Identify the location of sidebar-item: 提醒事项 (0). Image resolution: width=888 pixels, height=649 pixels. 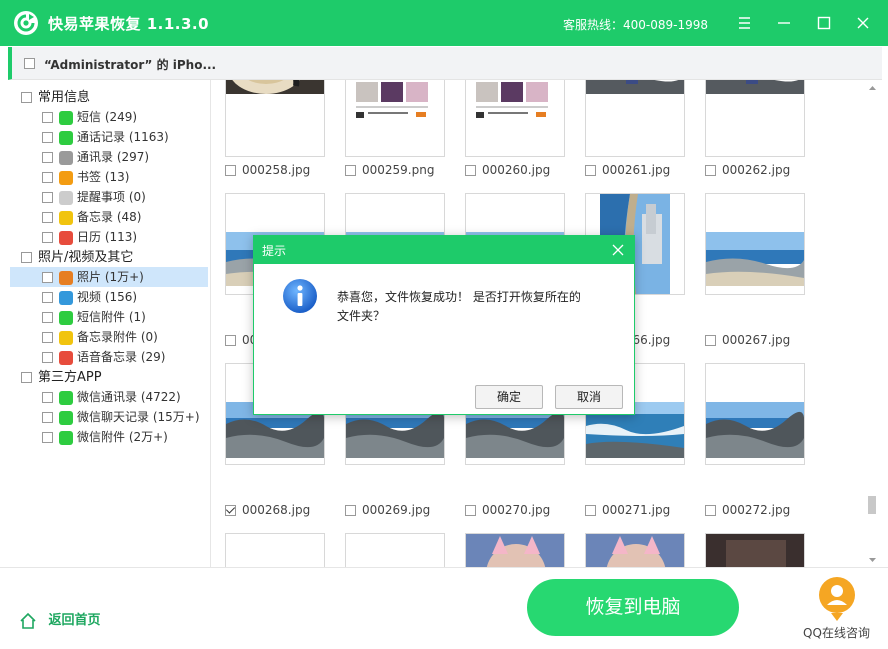
(109, 197).